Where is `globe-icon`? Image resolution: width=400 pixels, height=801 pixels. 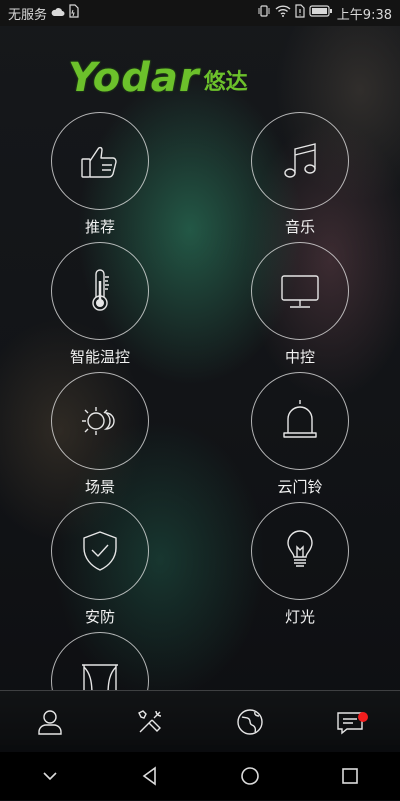
globe-icon is located at coordinates (250, 722).